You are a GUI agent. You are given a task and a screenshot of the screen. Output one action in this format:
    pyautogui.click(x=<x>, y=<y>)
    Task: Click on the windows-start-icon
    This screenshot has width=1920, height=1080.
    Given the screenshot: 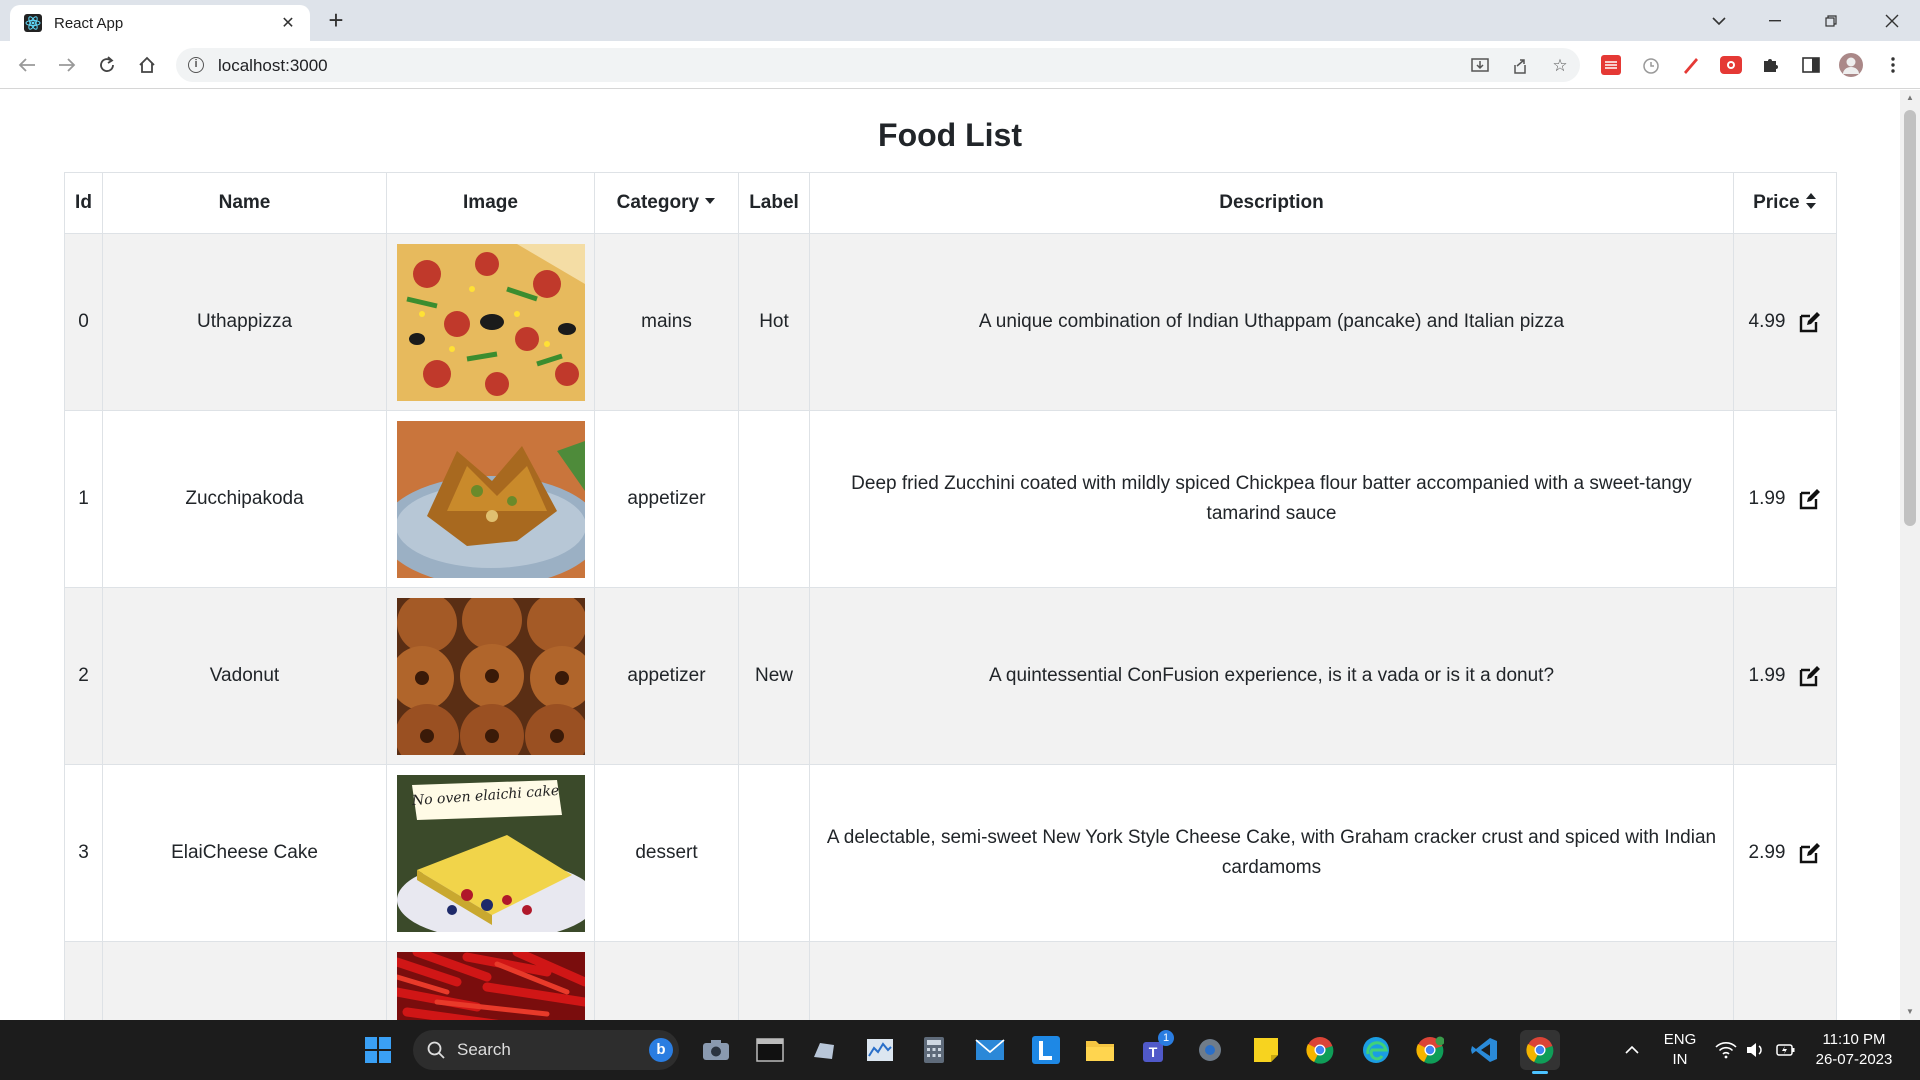 What is the action you would take?
    pyautogui.click(x=378, y=1050)
    